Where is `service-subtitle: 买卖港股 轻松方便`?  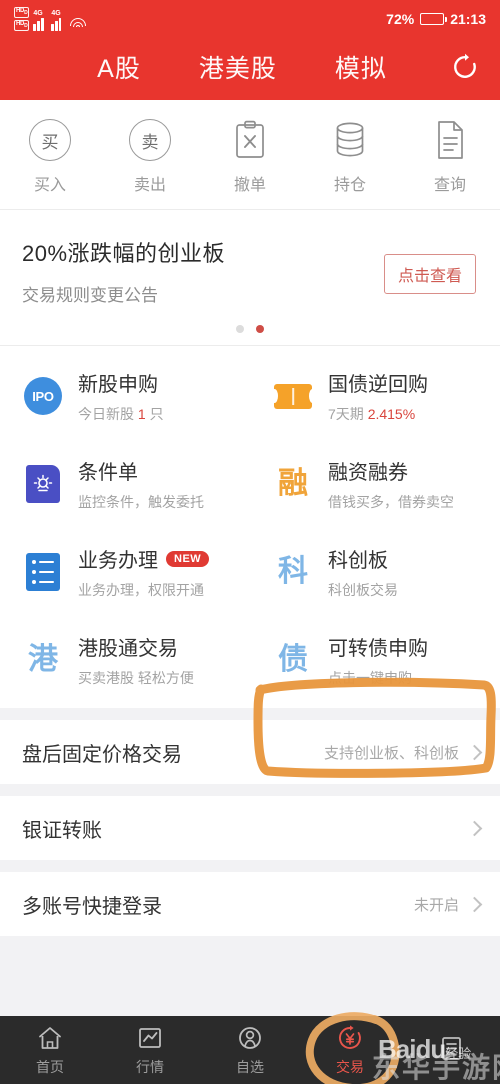
service-subtitle: 买卖港股 轻松方便 is located at coordinates (136, 678).